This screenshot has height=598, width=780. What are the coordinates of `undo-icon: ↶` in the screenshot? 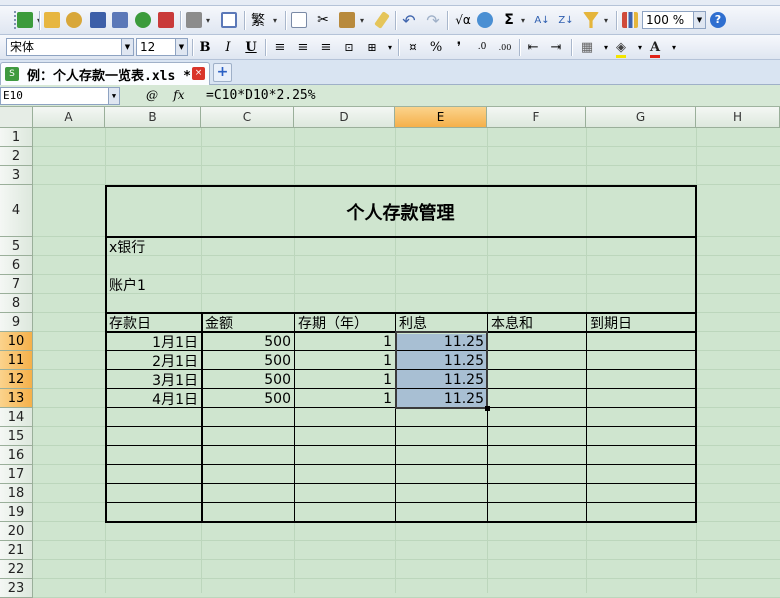 It's located at (409, 20).